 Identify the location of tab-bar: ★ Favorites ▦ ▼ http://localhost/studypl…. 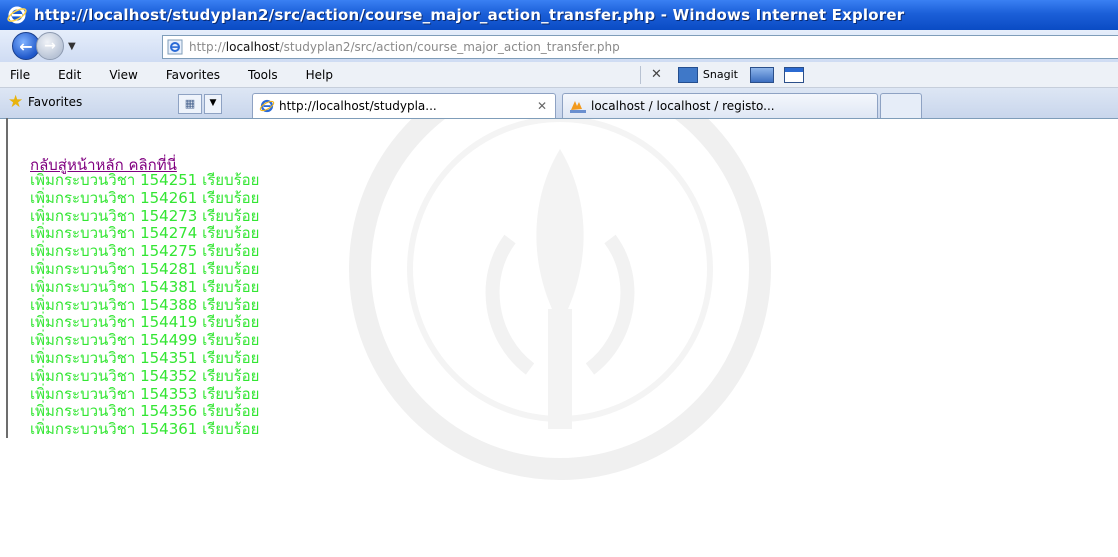
(559, 103).